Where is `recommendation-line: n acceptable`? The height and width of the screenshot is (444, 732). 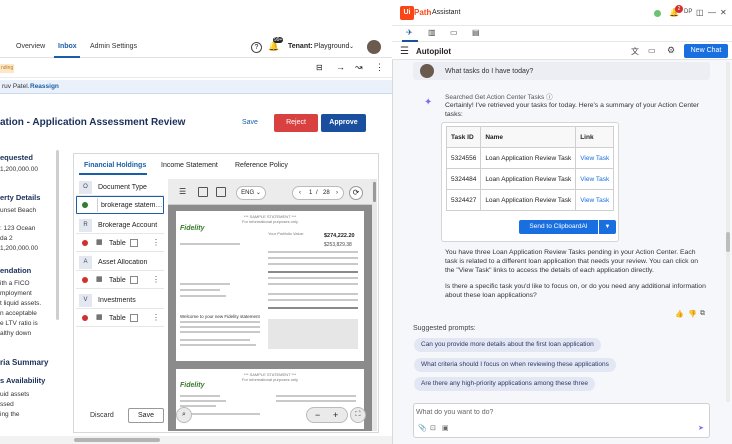
recommendation-line: n acceptable is located at coordinates (18, 313).